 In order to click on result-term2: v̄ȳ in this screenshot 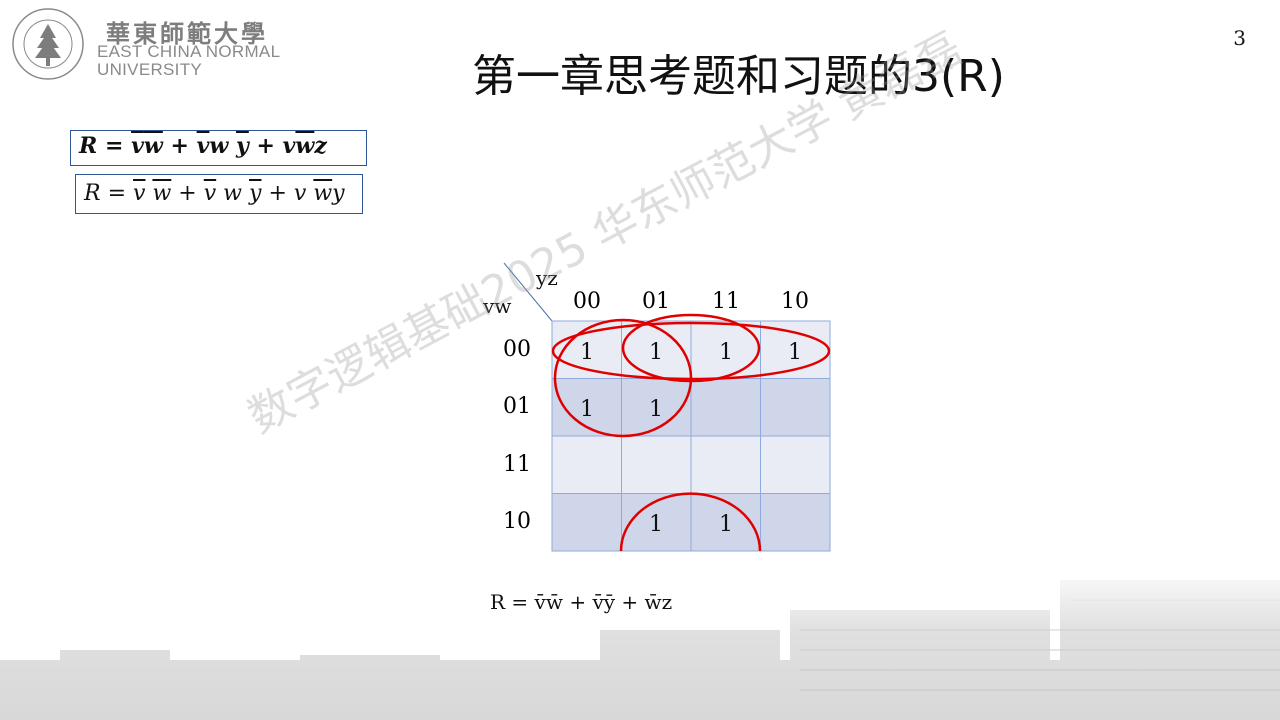, I will do `click(604, 602)`.